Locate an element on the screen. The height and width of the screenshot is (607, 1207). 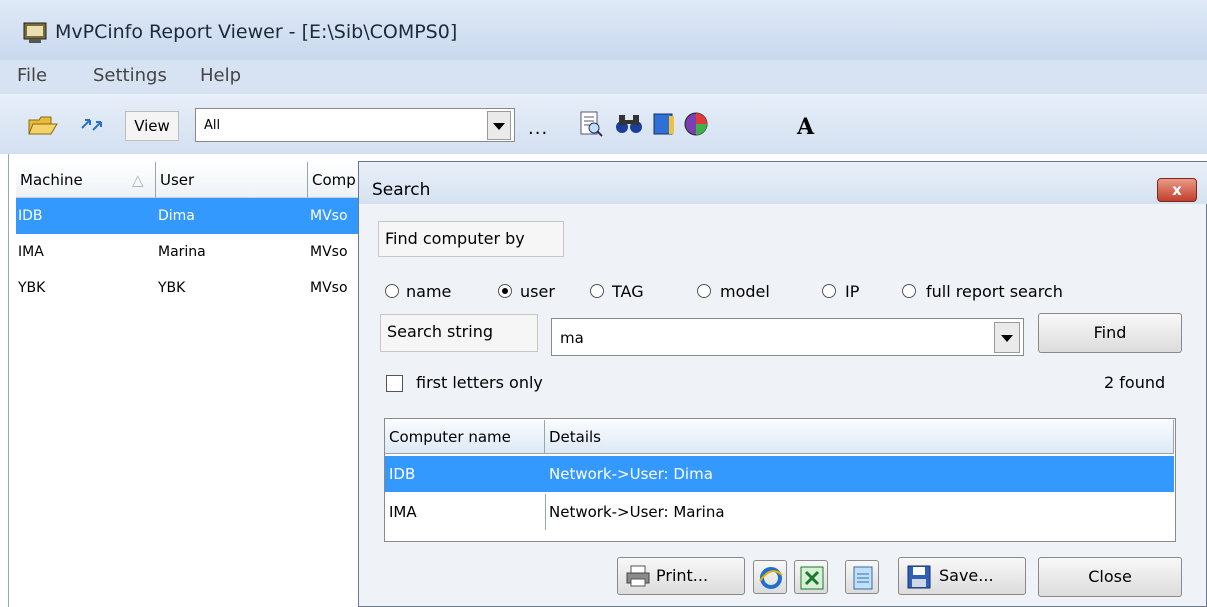
view-dropdown-button is located at coordinates (499, 125).